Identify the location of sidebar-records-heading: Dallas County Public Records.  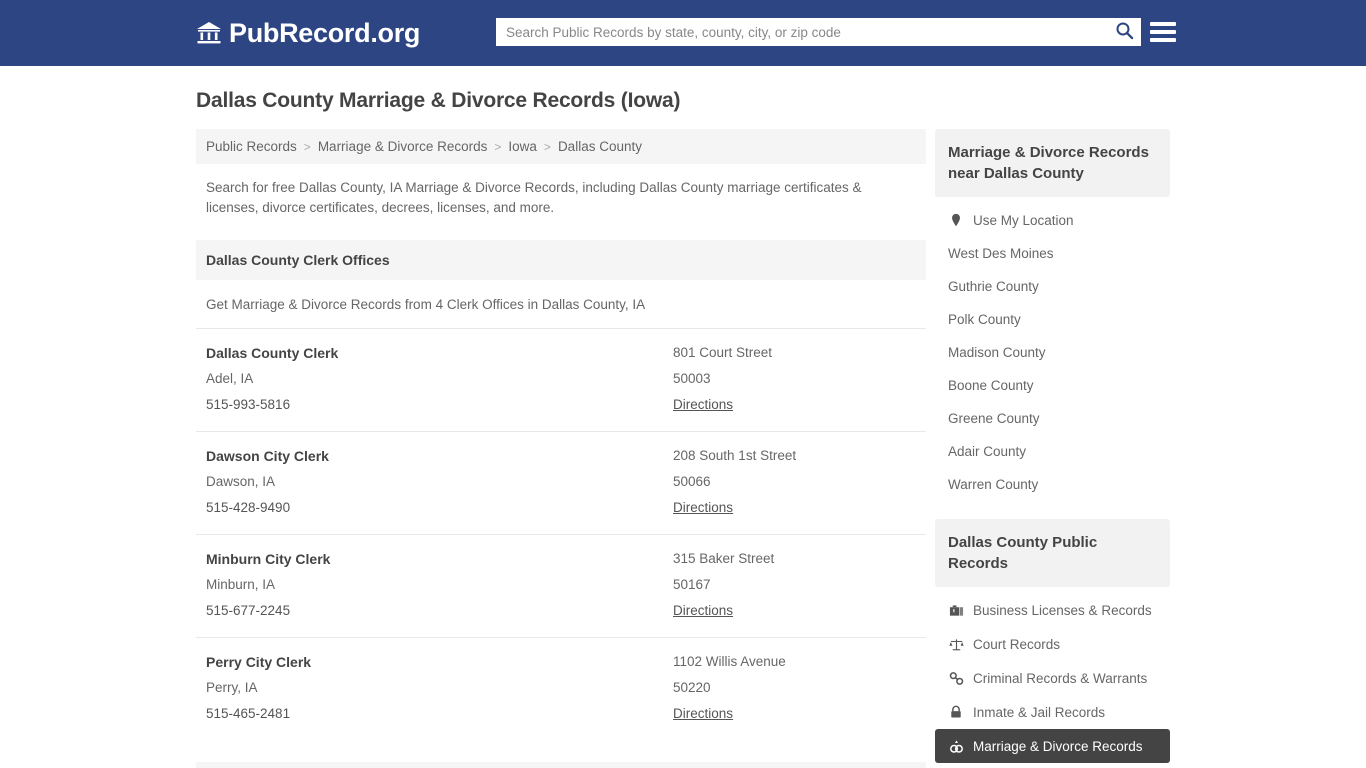
(1052, 553).